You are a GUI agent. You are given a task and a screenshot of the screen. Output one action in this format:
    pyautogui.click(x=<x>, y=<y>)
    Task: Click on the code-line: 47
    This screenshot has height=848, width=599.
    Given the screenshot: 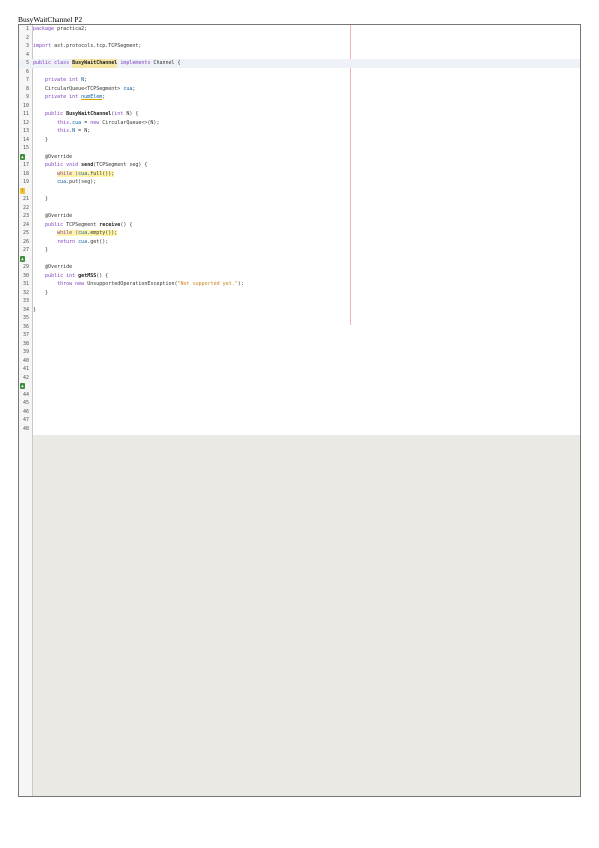 What is the action you would take?
    pyautogui.click(x=299, y=420)
    